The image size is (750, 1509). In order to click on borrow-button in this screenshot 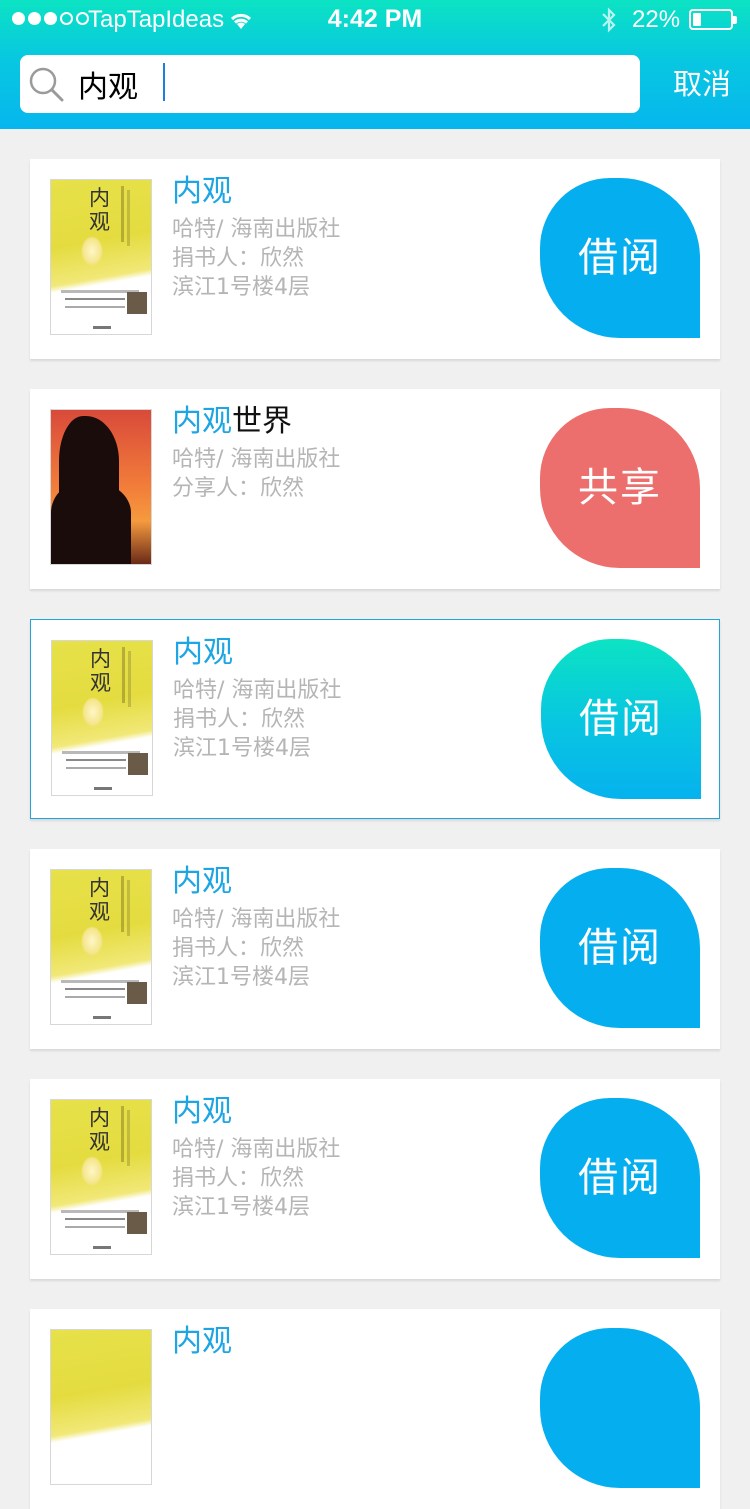, I will do `click(620, 1408)`.